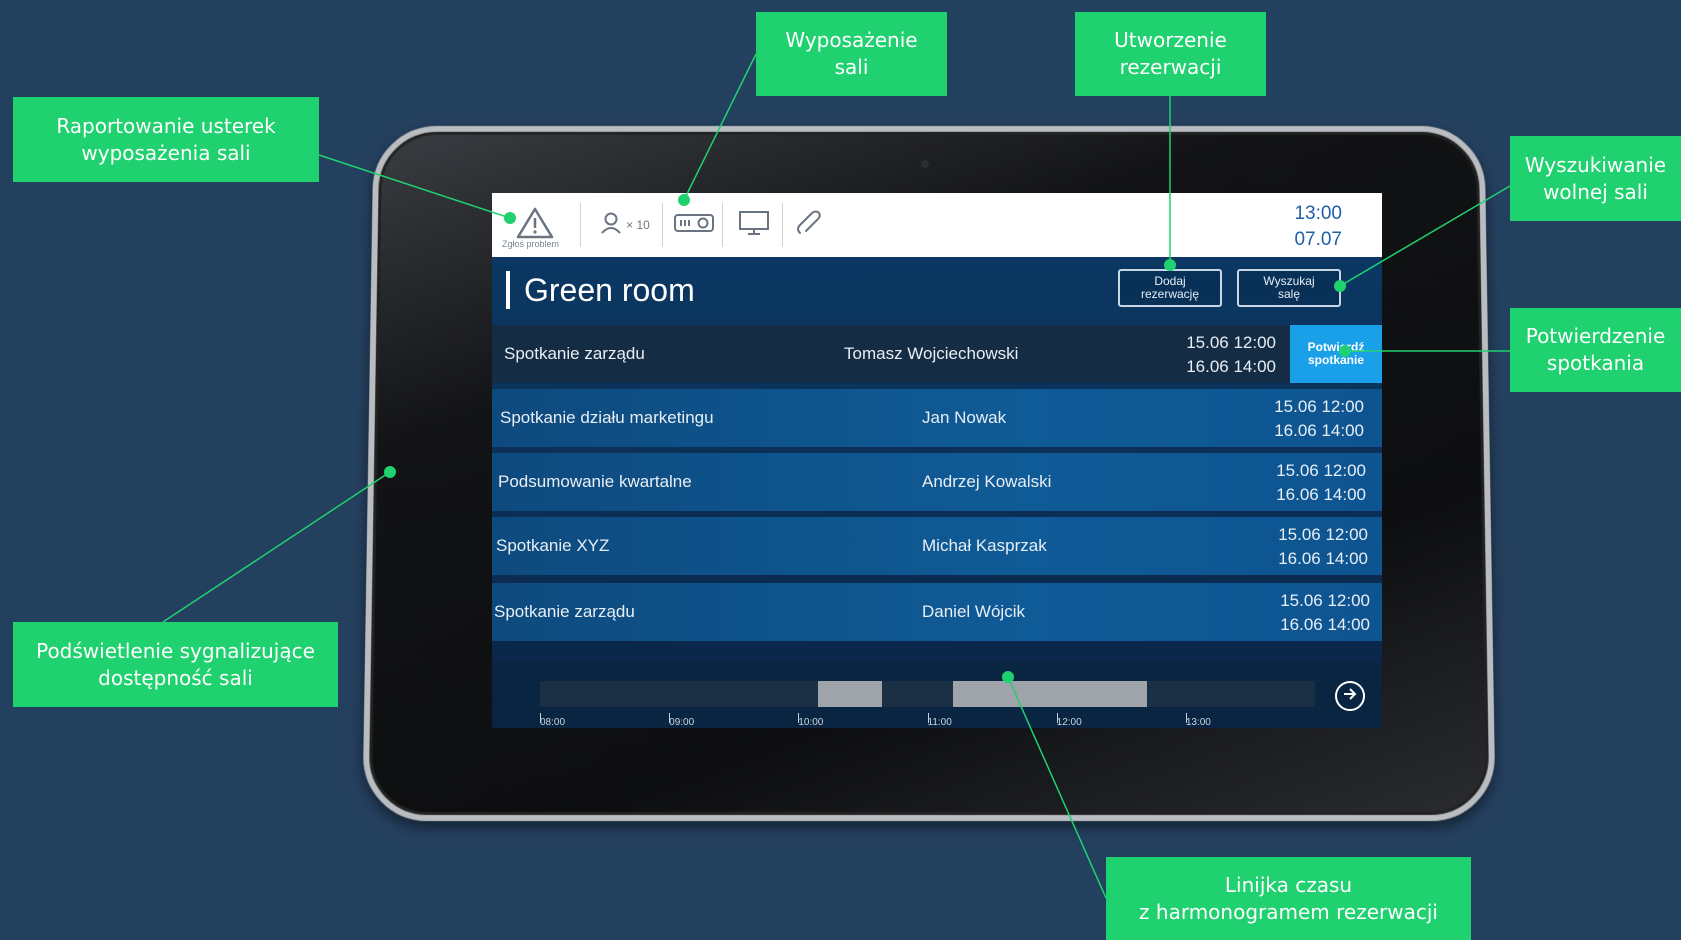 The width and height of the screenshot is (1681, 940). I want to click on callout-confirm-line2: spotkania, so click(1595, 363).